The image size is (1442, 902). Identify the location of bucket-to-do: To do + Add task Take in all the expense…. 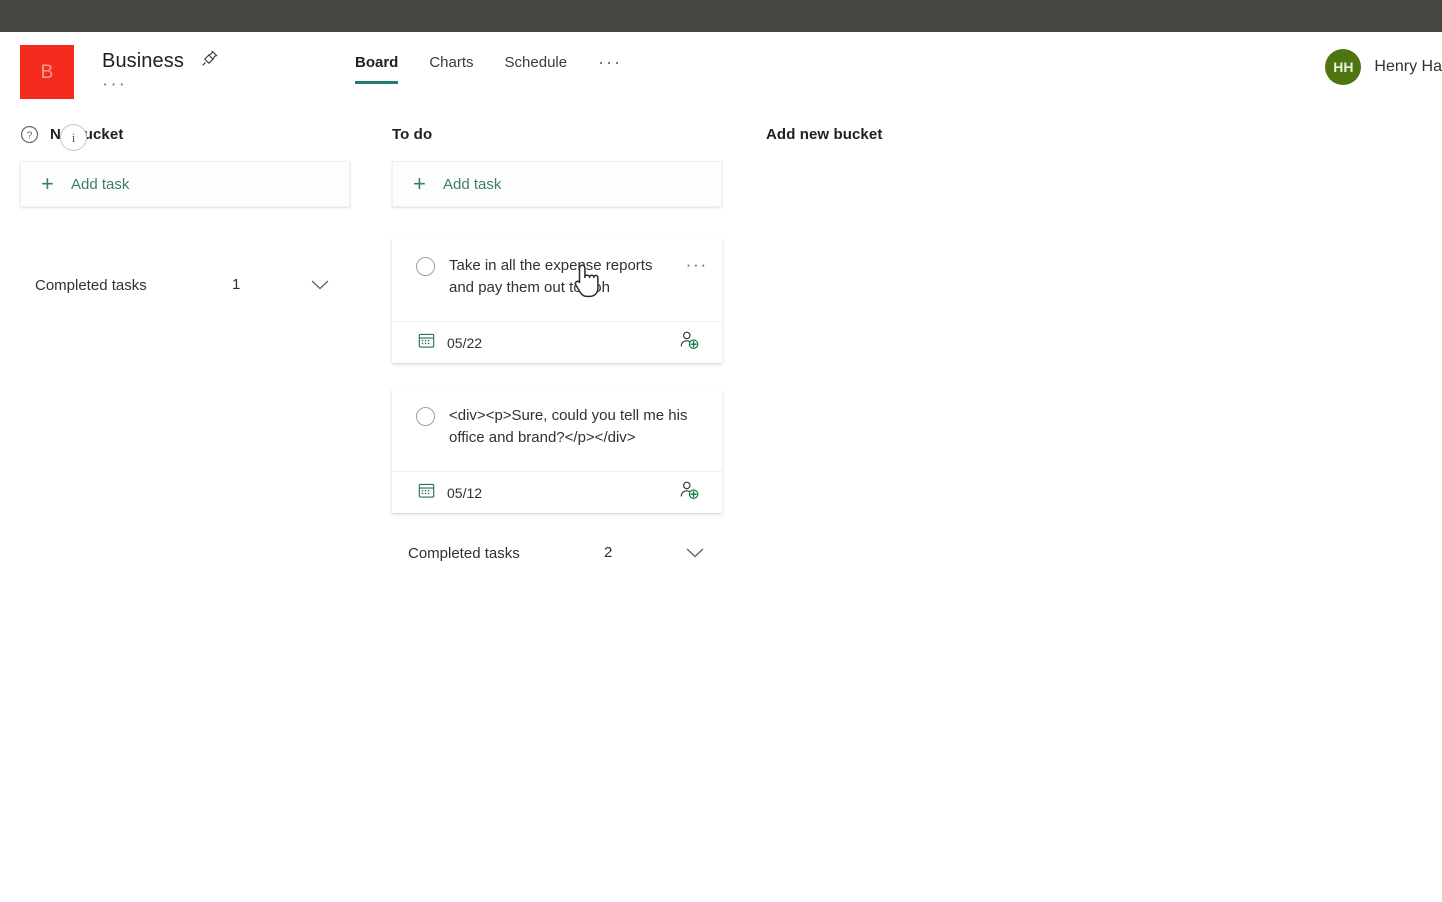
(557, 330).